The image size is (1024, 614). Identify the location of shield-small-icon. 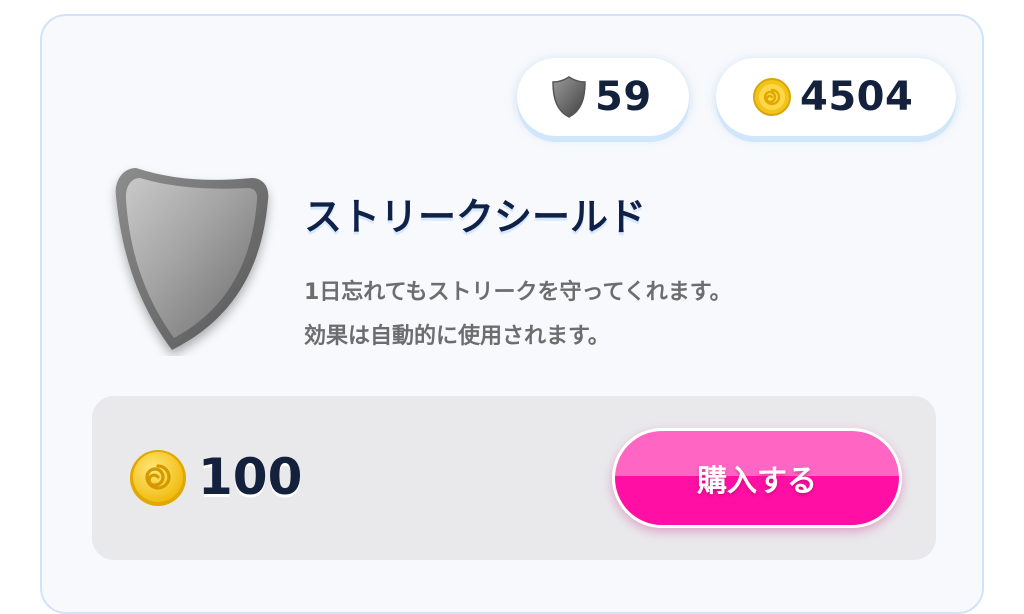
(569, 97).